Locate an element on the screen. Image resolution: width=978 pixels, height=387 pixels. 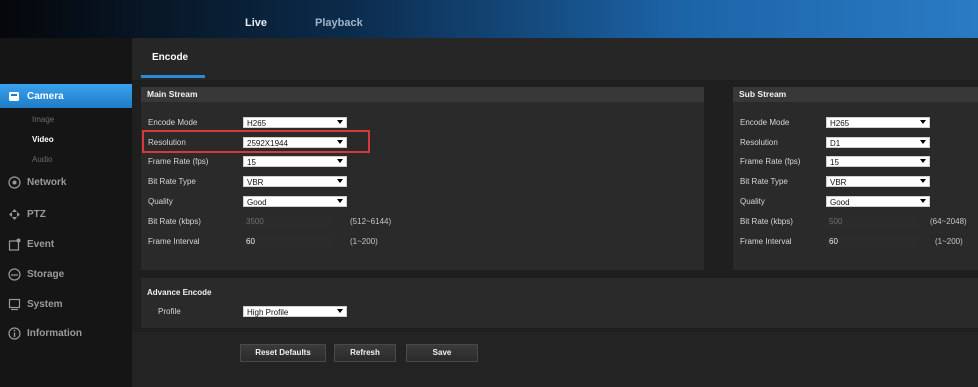
sub-frame-interval-range: (1~200) is located at coordinates (949, 241).